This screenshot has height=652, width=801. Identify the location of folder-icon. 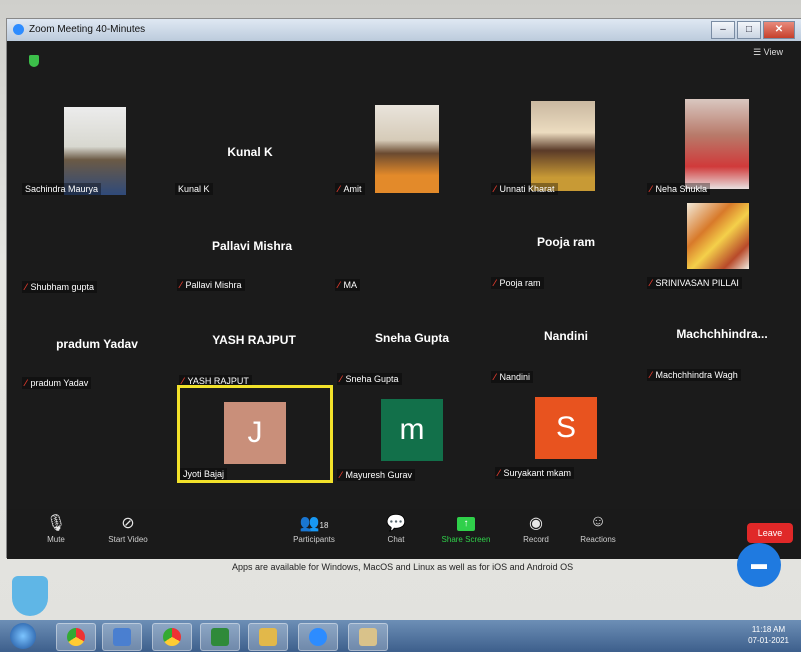
(268, 637).